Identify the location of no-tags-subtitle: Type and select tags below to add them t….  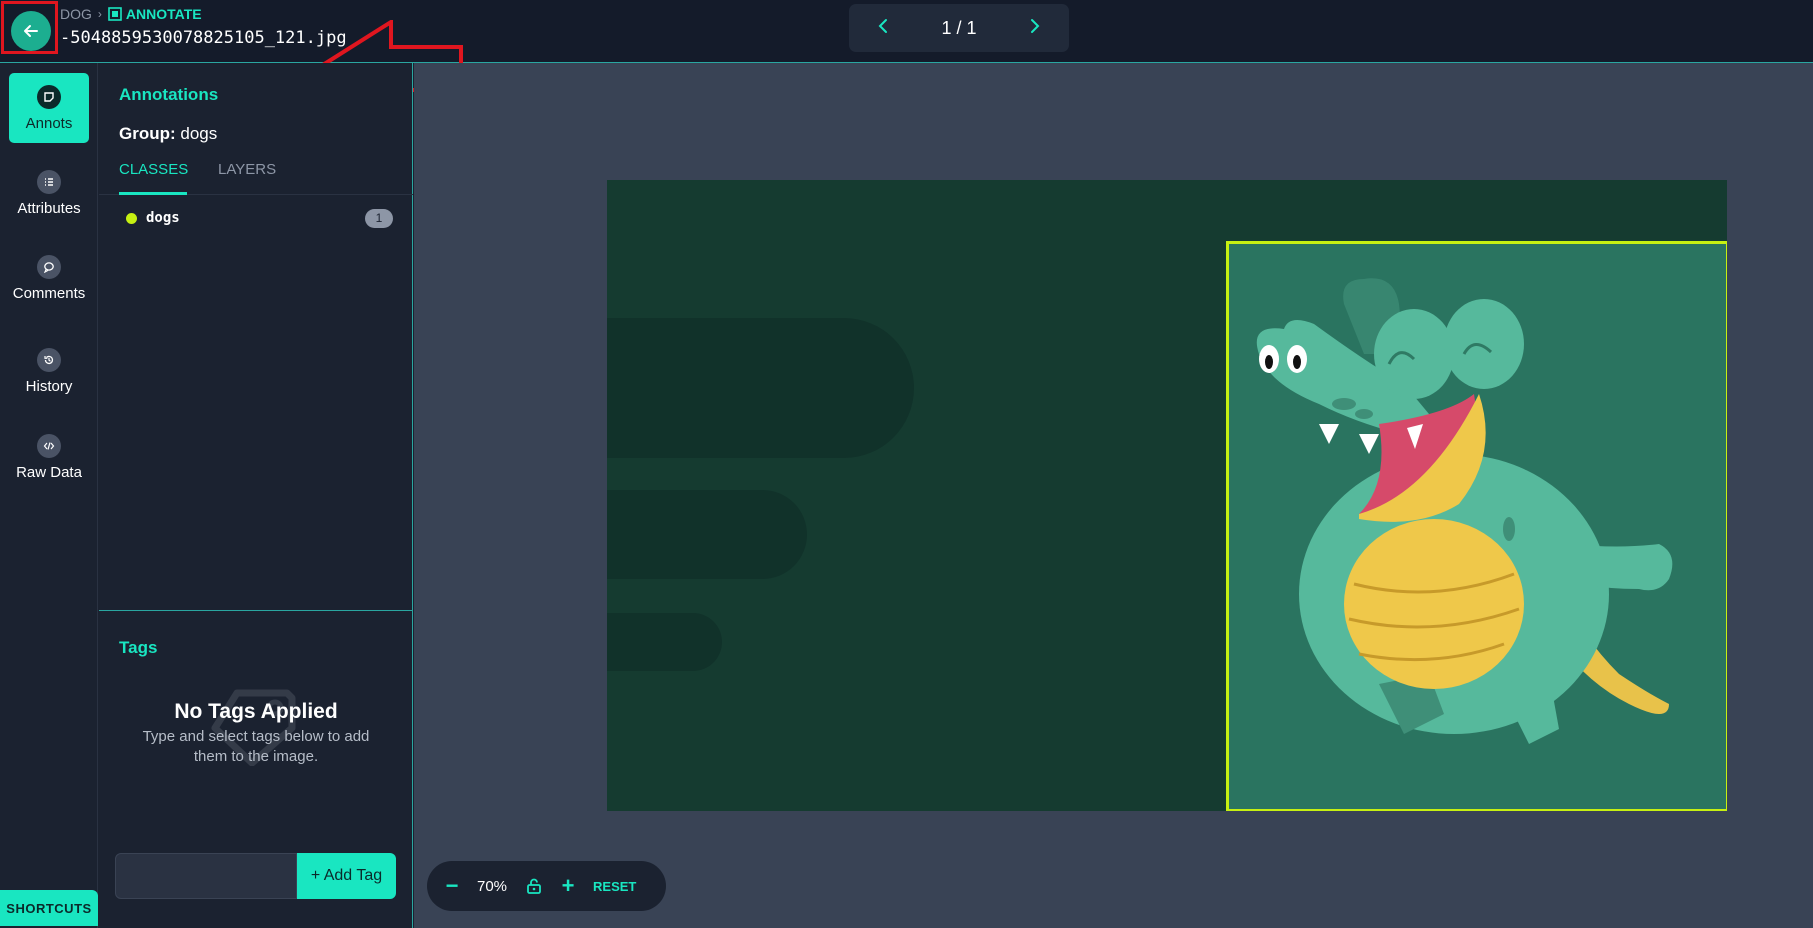
(256, 746).